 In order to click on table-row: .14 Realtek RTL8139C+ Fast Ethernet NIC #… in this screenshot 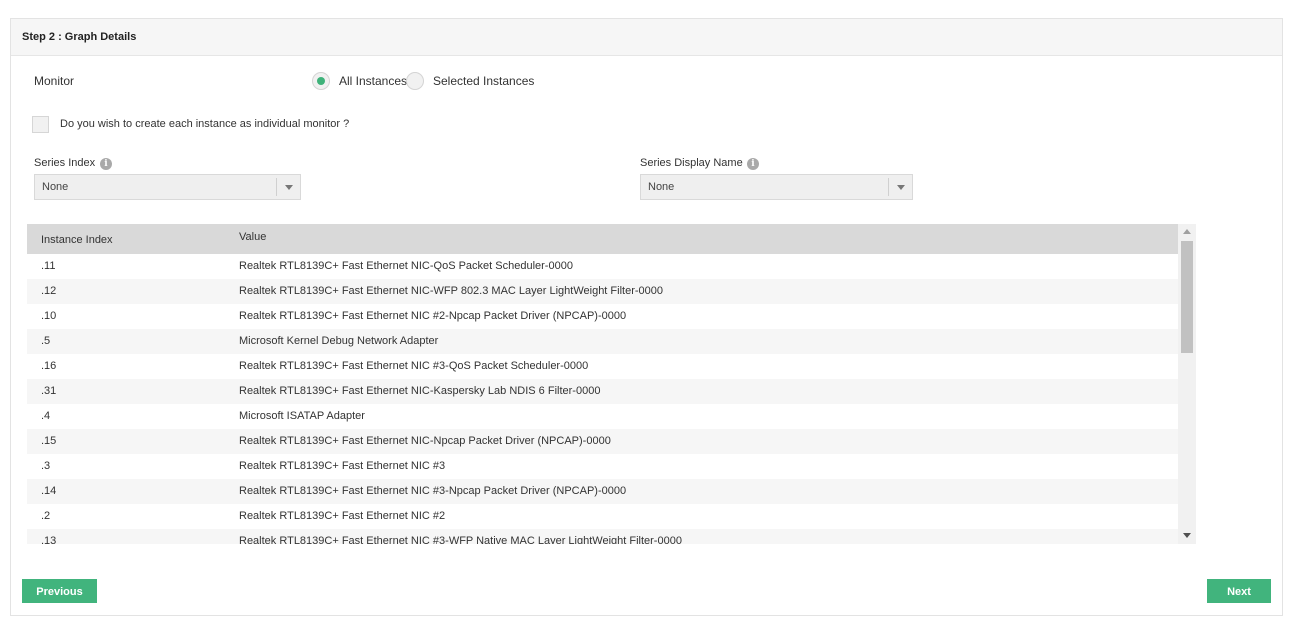, I will do `click(602, 491)`.